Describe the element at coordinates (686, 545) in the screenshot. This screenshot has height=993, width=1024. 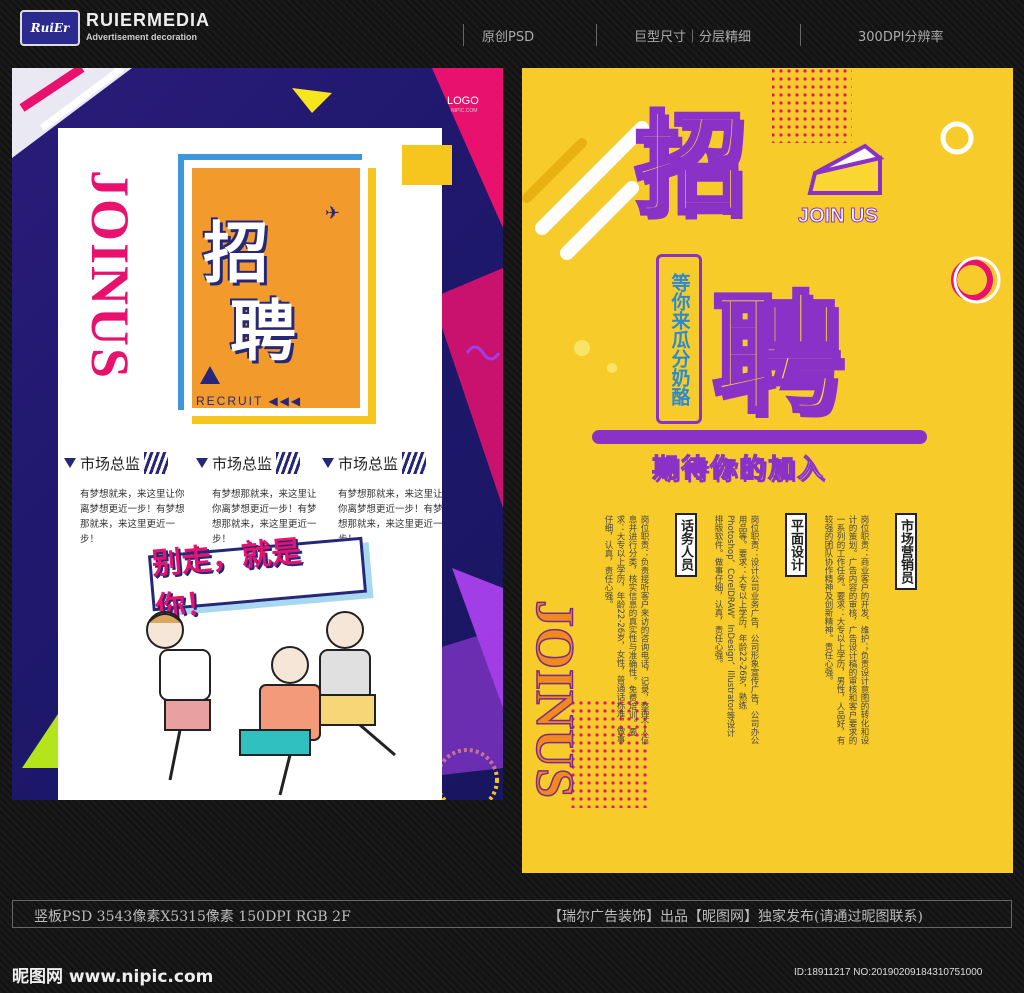
I see `position-title: 话务人员` at that location.